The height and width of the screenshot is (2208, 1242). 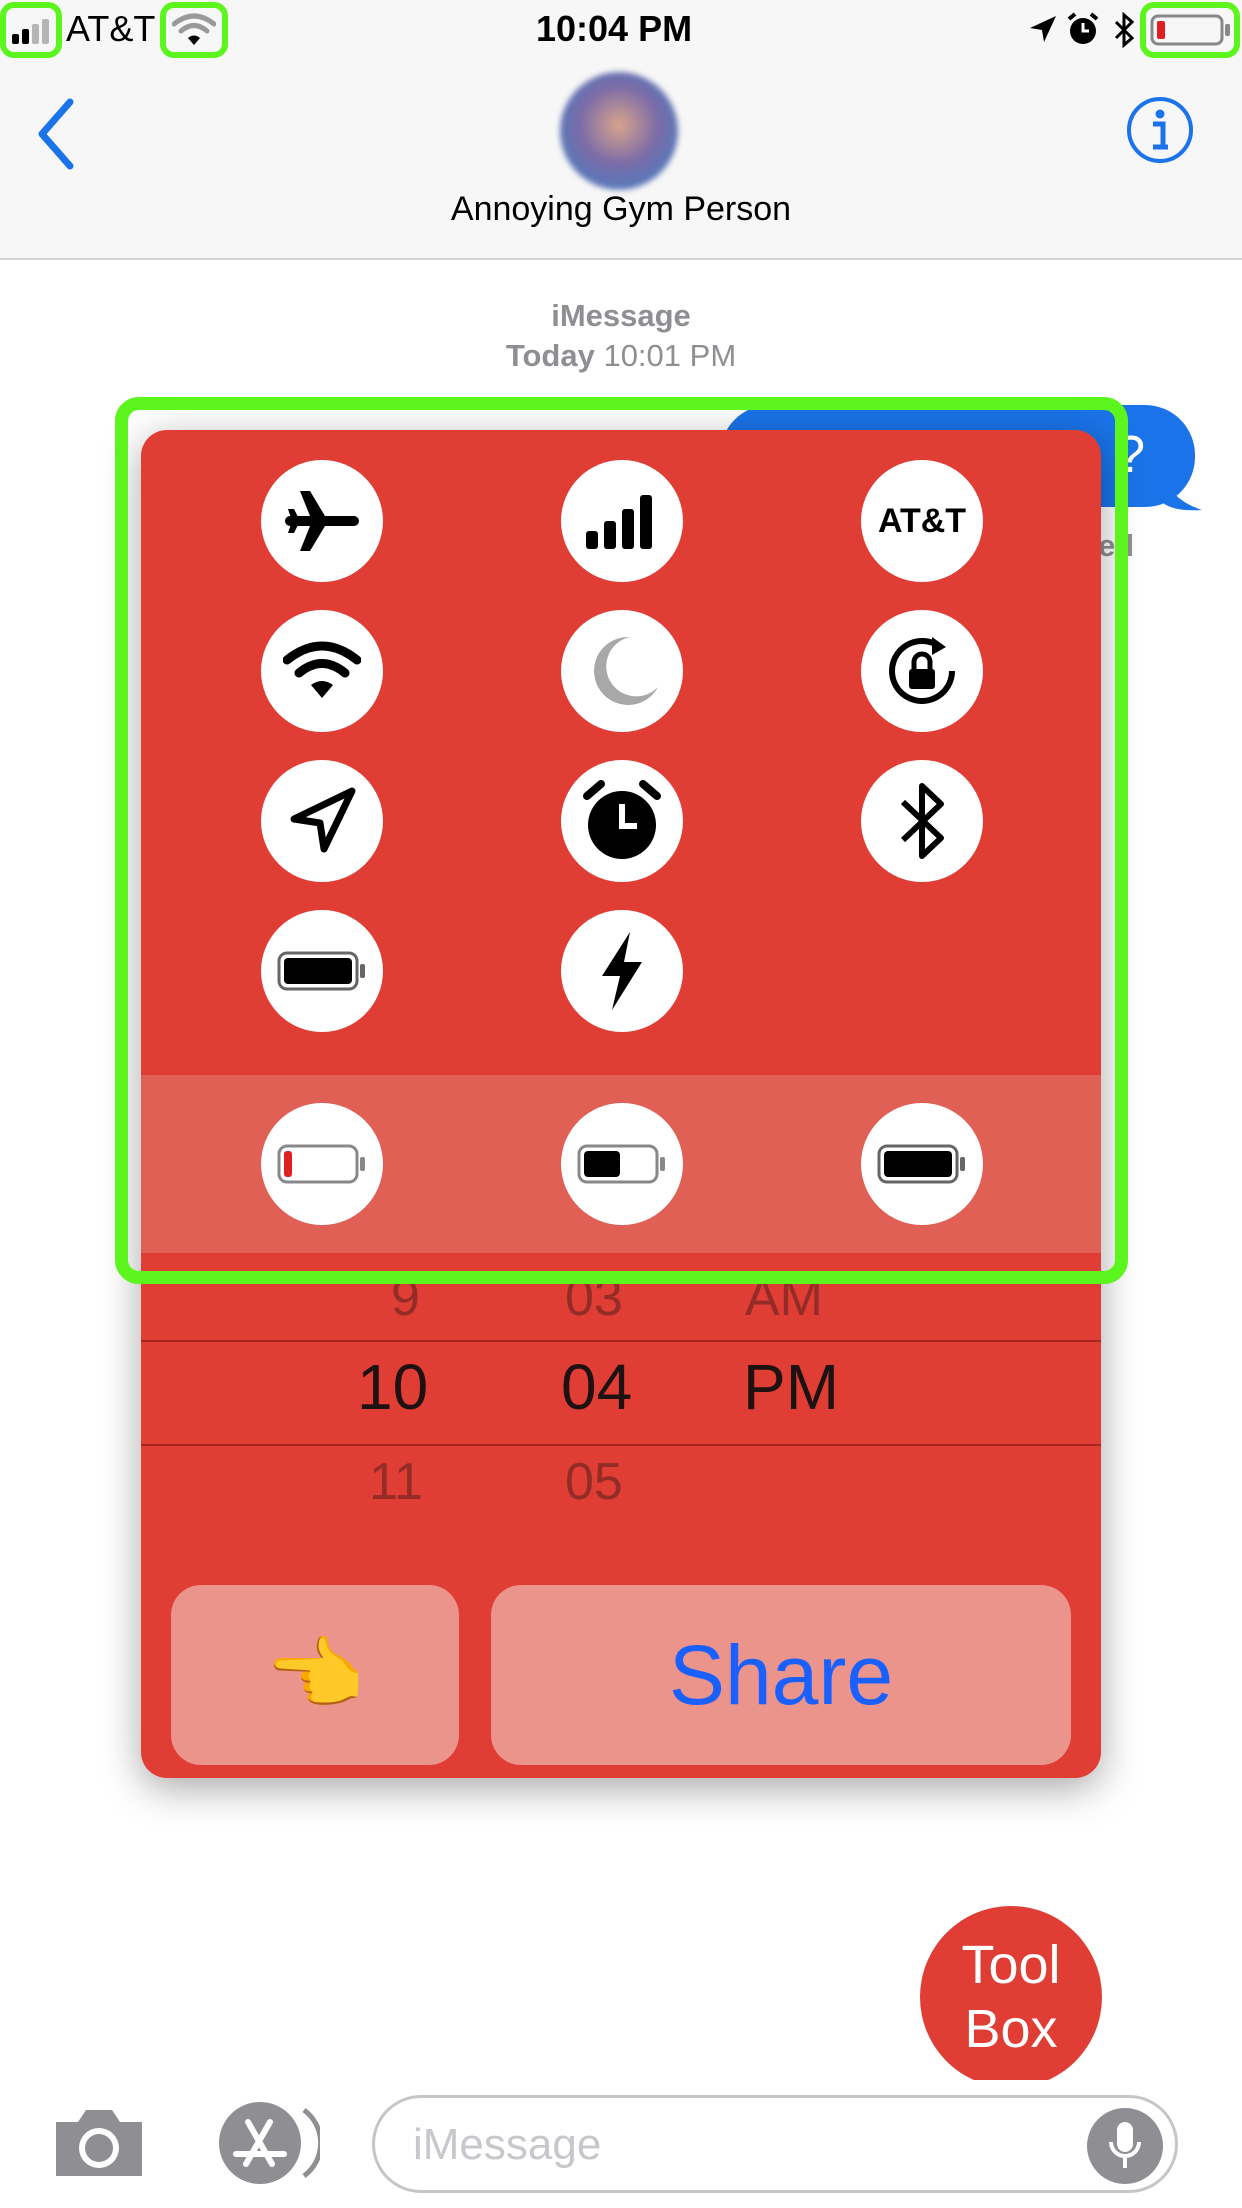 I want to click on carrier-badge-label: AT&T, so click(x=922, y=520).